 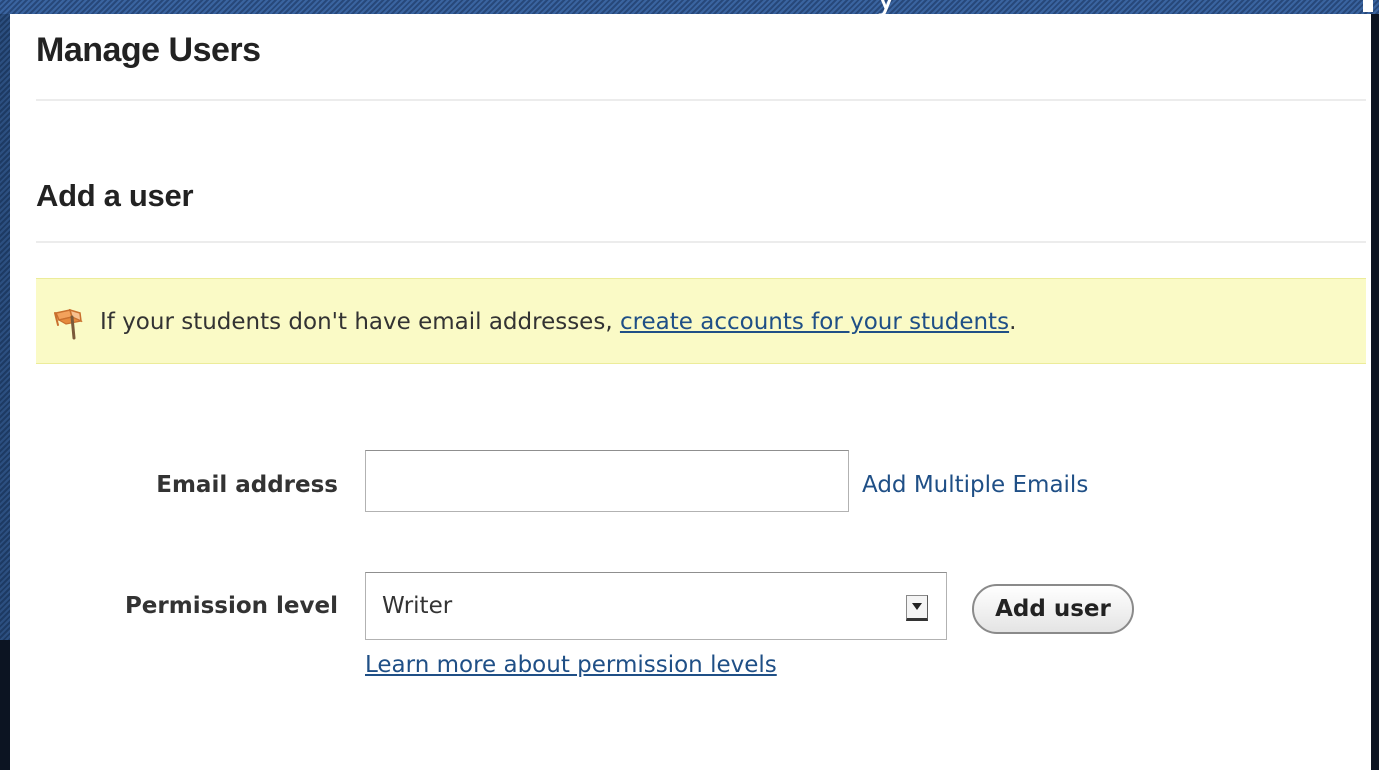 I want to click on email-address-input, so click(x=607, y=481).